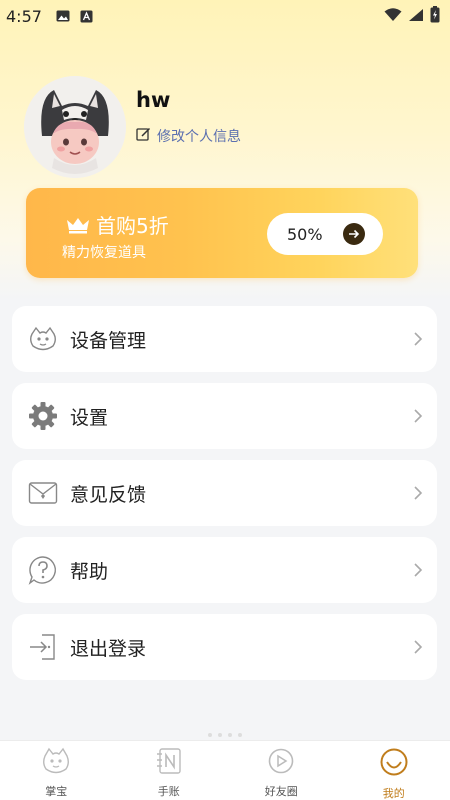  What do you see at coordinates (108, 340) in the screenshot?
I see `menu-label-device-management: 设备管理` at bounding box center [108, 340].